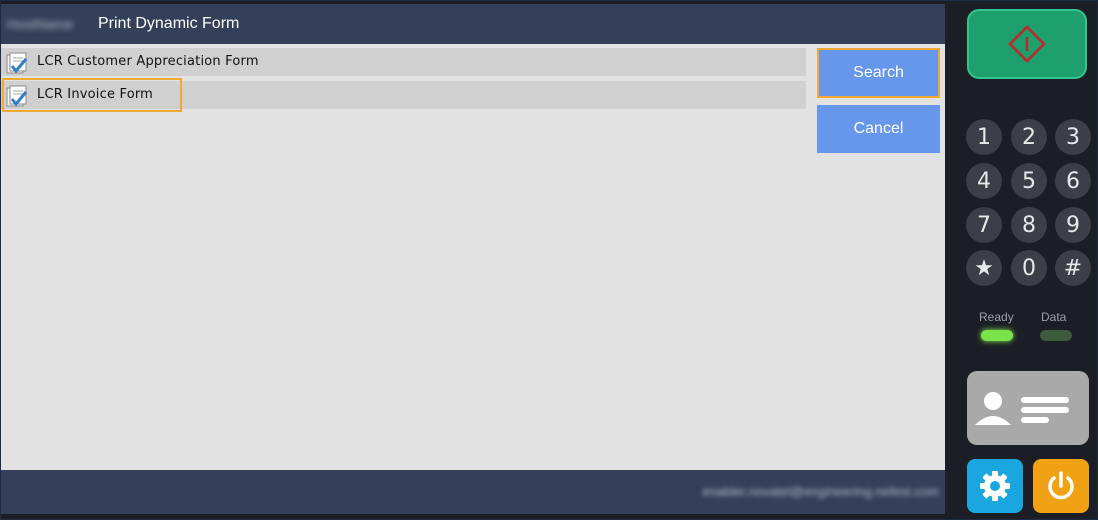 The image size is (1098, 520). What do you see at coordinates (1056, 335) in the screenshot?
I see `data-led` at bounding box center [1056, 335].